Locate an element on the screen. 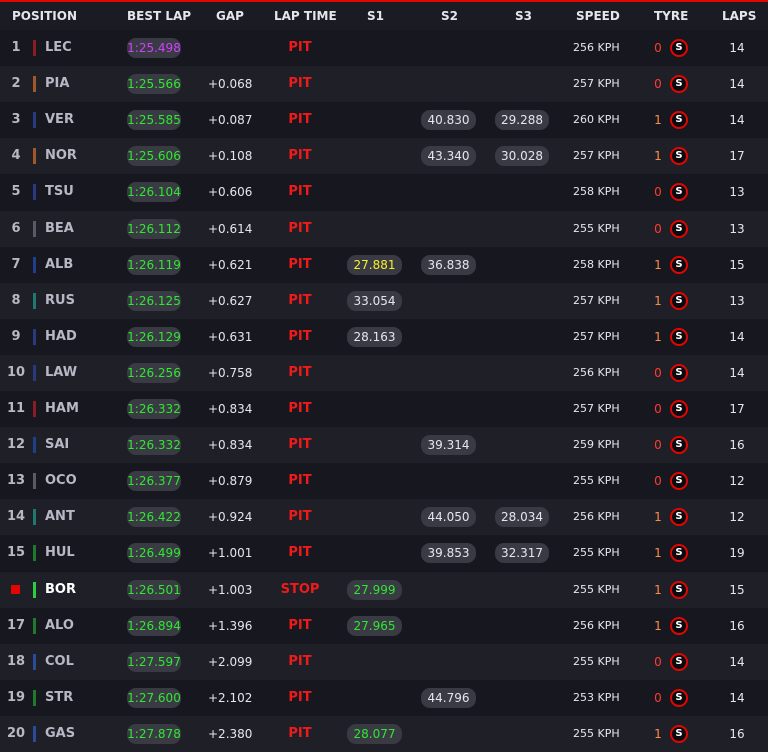 The image size is (768, 752). position-number: 14 is located at coordinates (16, 516).